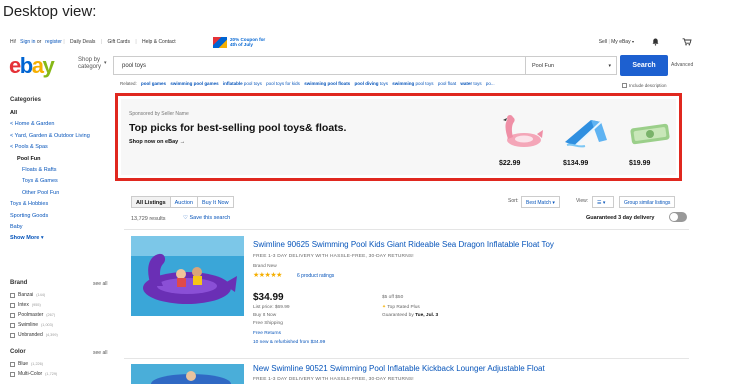 Image resolution: width=729 pixels, height=384 pixels. Describe the element at coordinates (26, 364) in the screenshot. I see `color-filter-blue: Blue (1,226)` at that location.